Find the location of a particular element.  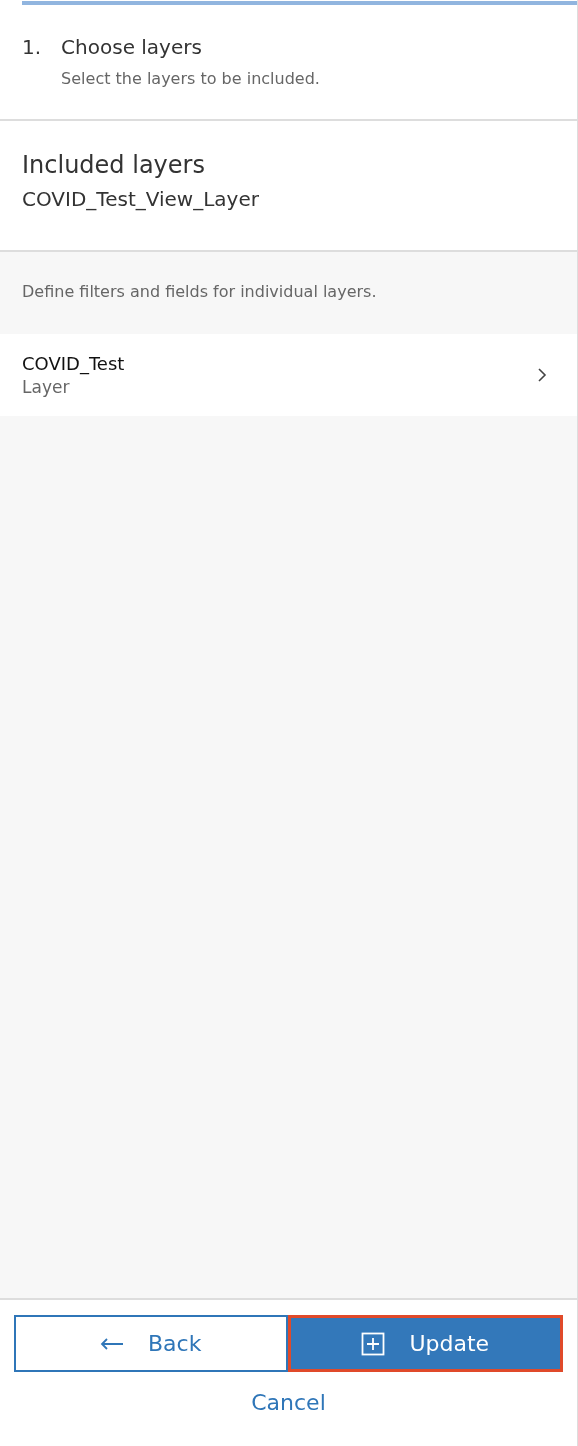

section-title: Included layers is located at coordinates (114, 165).